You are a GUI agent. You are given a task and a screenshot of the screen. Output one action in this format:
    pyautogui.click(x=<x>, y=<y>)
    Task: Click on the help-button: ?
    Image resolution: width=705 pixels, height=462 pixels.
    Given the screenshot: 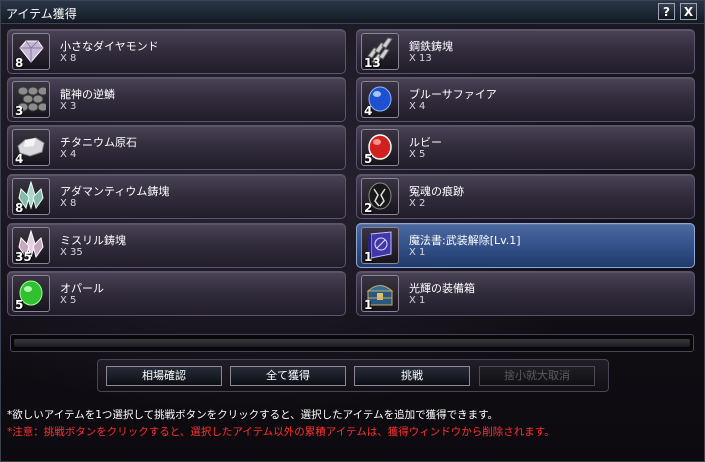 What is the action you would take?
    pyautogui.click(x=666, y=11)
    